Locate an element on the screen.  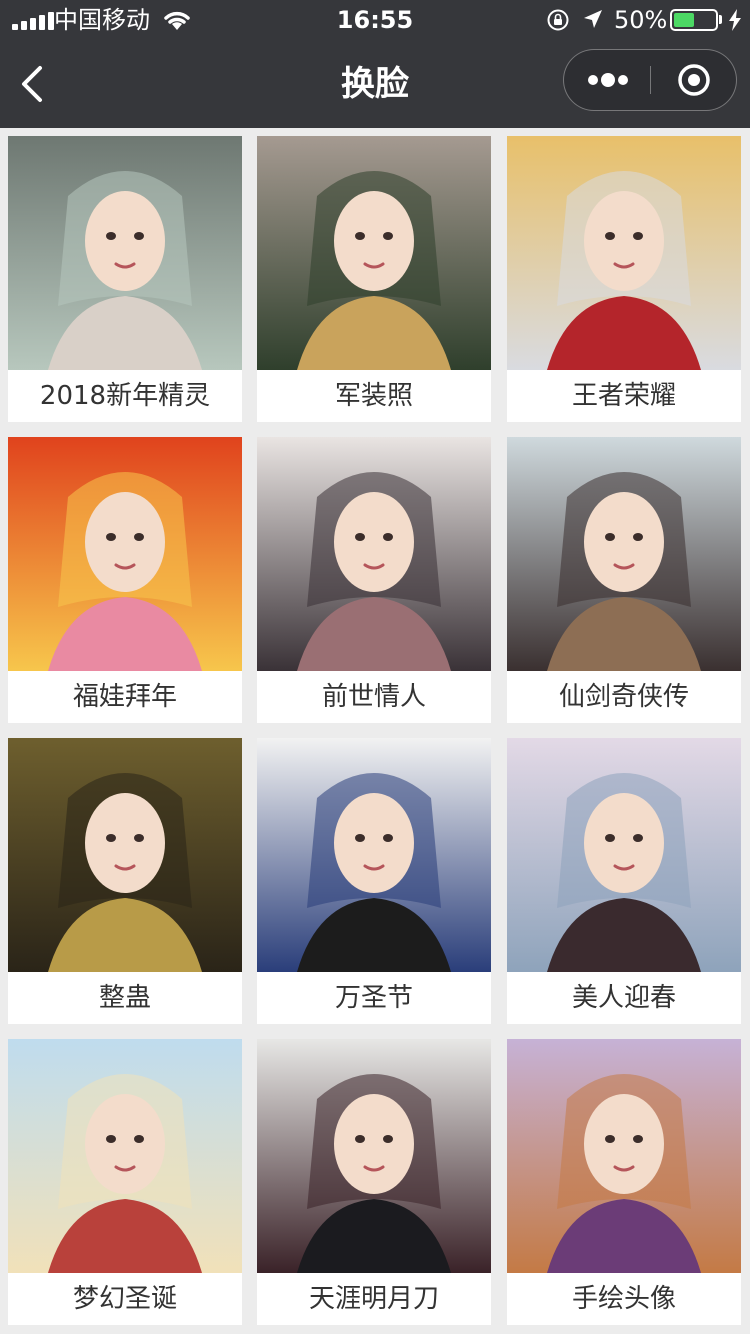
battery-level is located at coordinates (684, 20).